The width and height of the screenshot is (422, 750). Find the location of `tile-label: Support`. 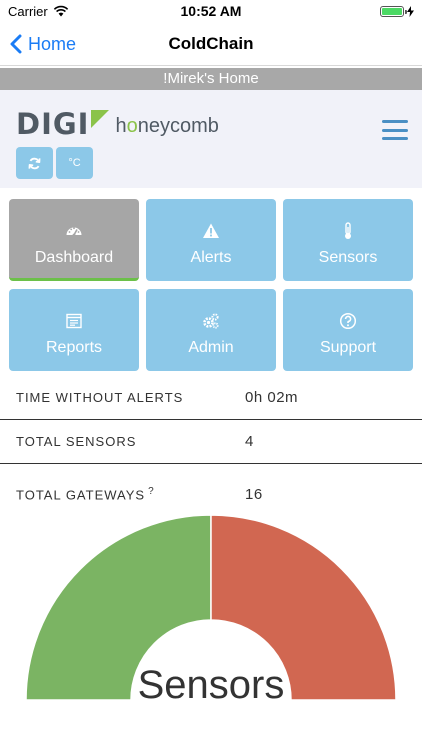

tile-label: Support is located at coordinates (348, 347).